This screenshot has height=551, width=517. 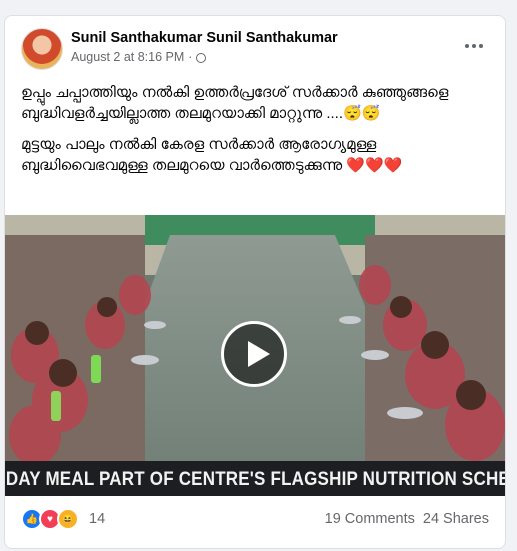 What do you see at coordinates (204, 38) in the screenshot?
I see `author-name: Sunil Santhakumar Sunil Santhakumar` at bounding box center [204, 38].